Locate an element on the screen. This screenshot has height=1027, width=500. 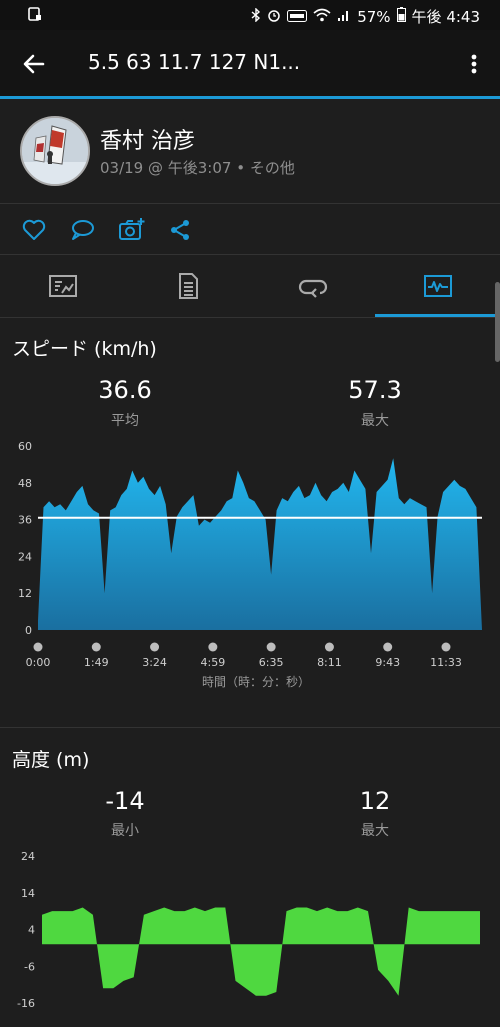
speed-area-series is located at coordinates (260, 544).